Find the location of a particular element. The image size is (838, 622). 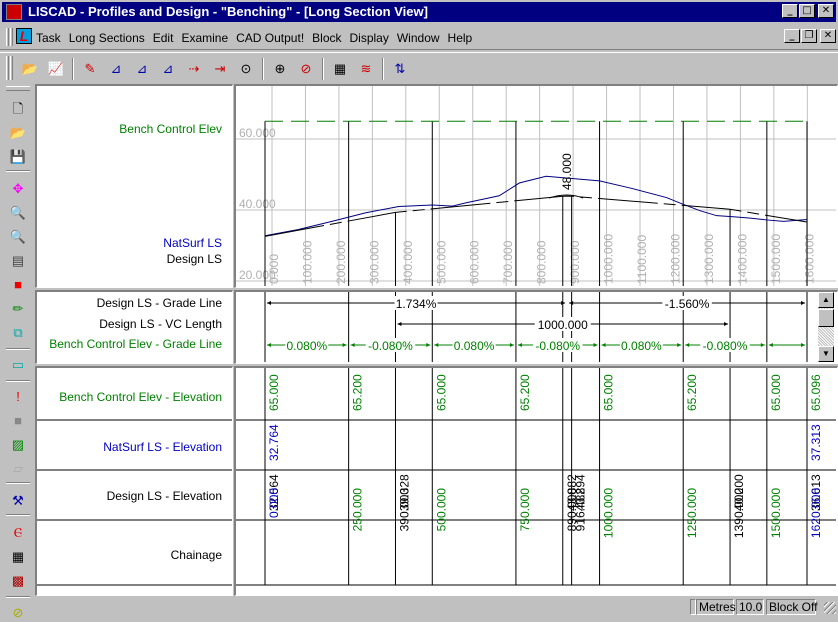

zoom-window-icon: ⊕ is located at coordinates (280, 69).